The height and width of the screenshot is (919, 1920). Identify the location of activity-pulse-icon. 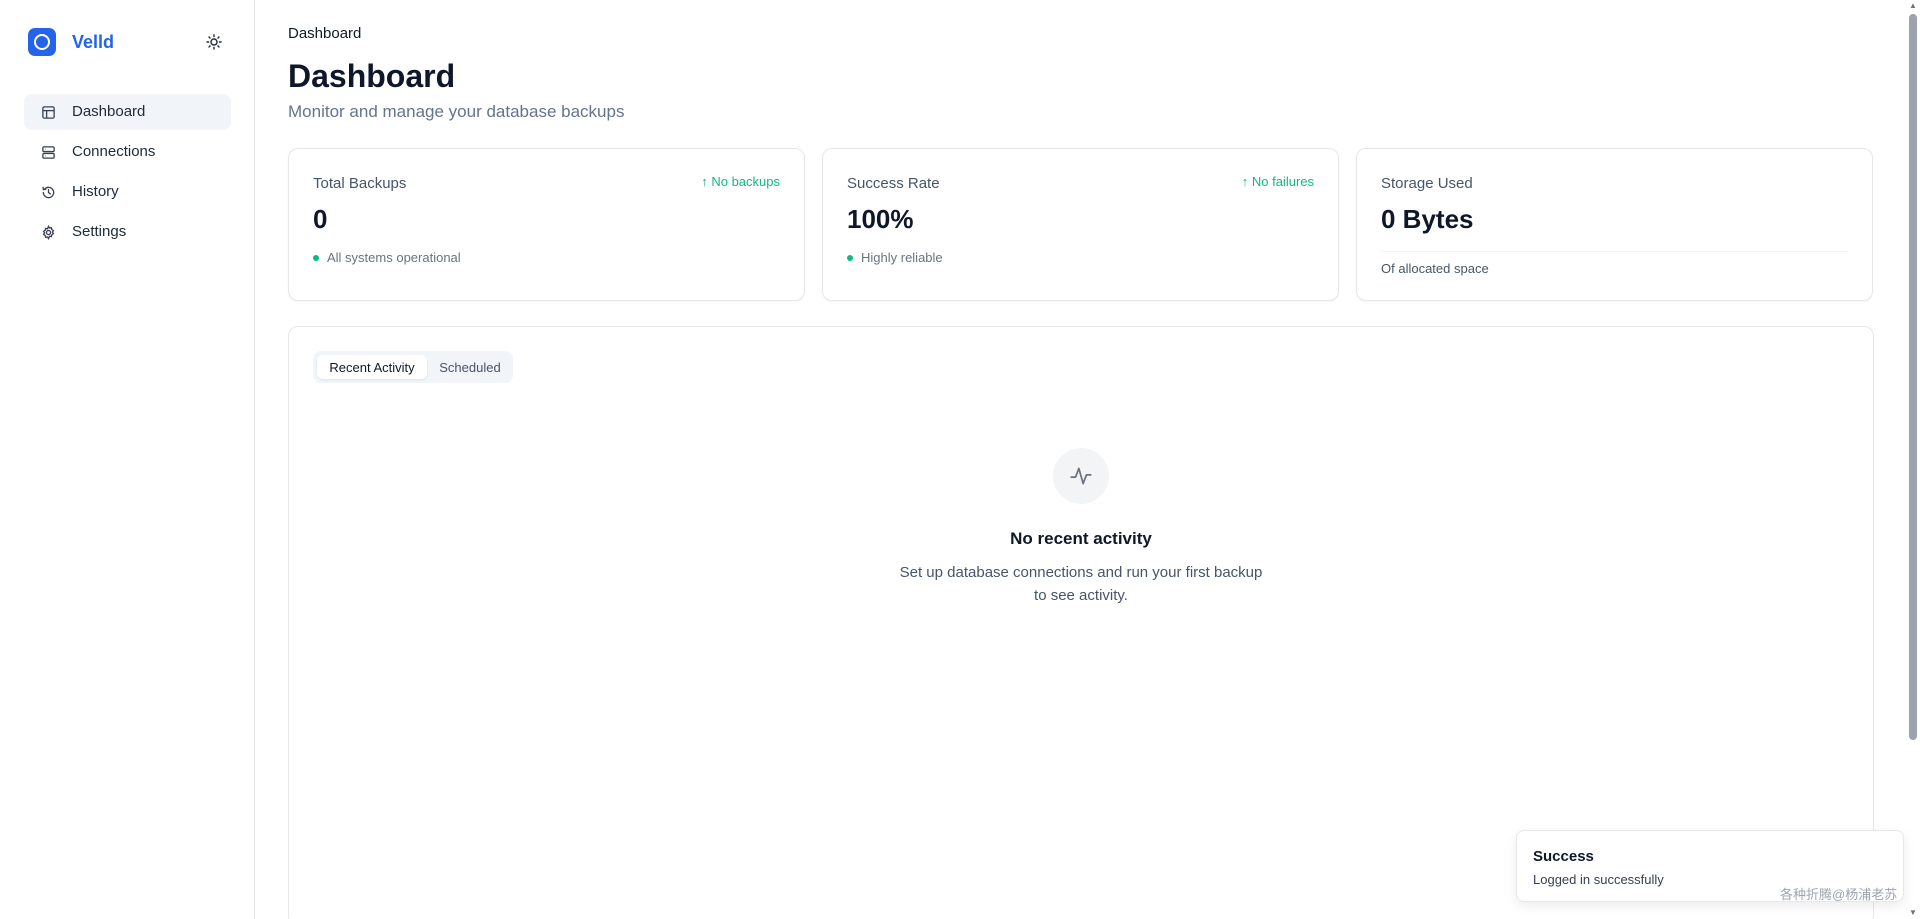
(1081, 476).